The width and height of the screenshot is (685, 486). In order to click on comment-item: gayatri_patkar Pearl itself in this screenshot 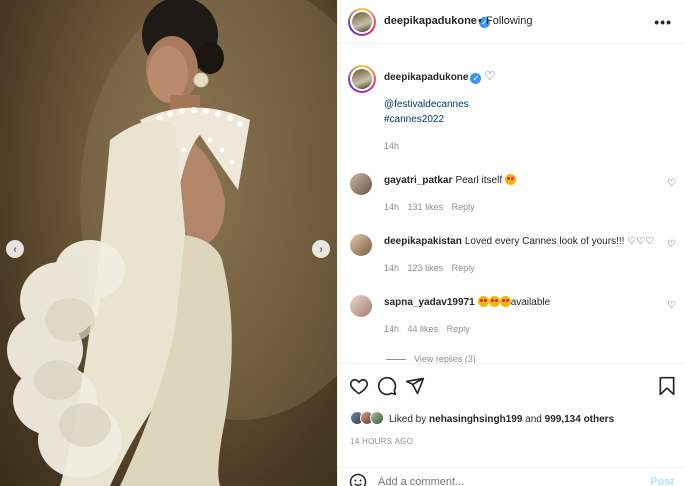, I will do `click(450, 180)`.